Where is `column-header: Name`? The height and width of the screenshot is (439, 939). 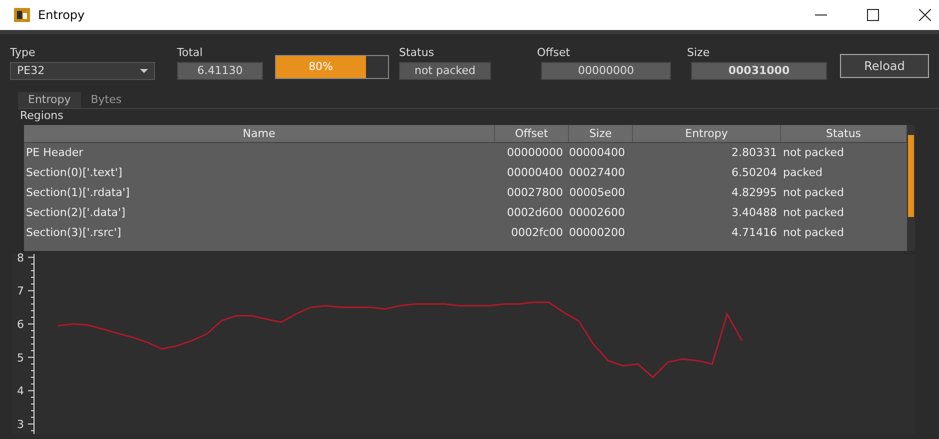 column-header: Name is located at coordinates (259, 133).